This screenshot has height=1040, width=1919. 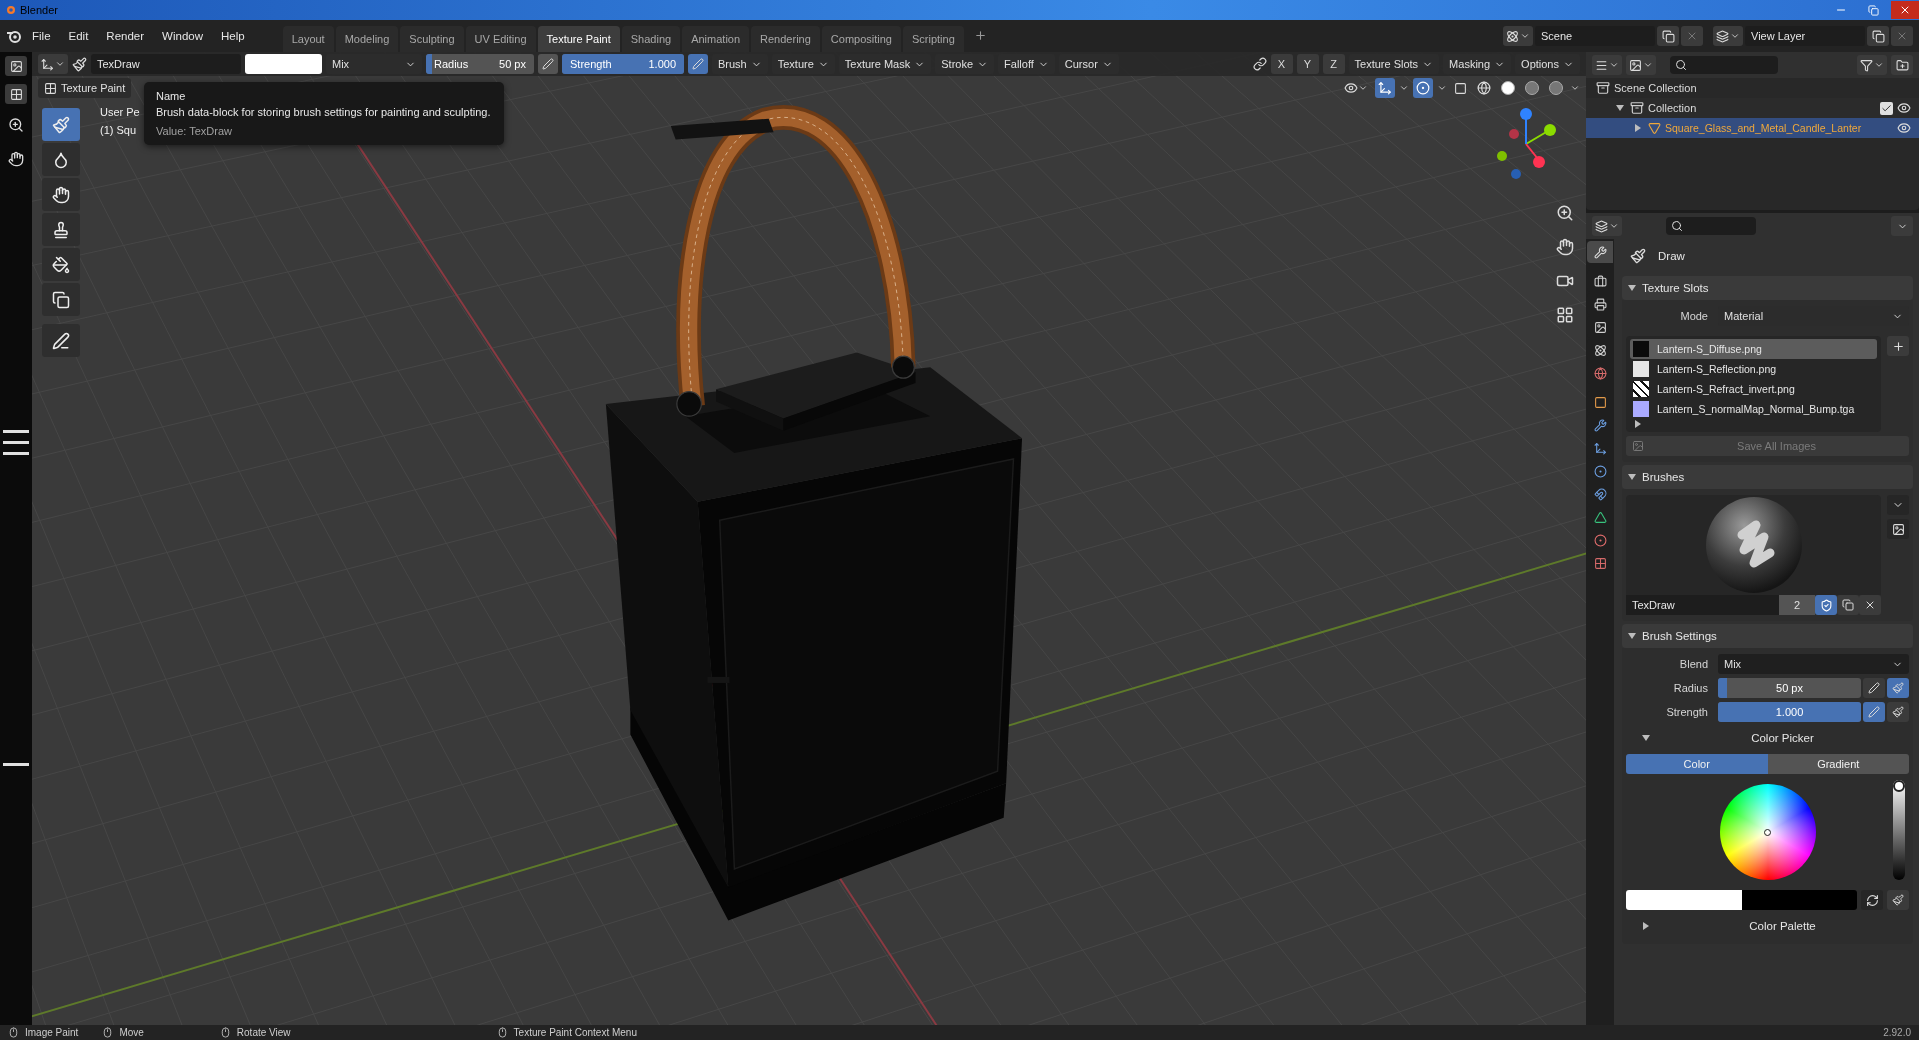 I want to click on strength-slider: Strength 1.000, so click(x=623, y=64).